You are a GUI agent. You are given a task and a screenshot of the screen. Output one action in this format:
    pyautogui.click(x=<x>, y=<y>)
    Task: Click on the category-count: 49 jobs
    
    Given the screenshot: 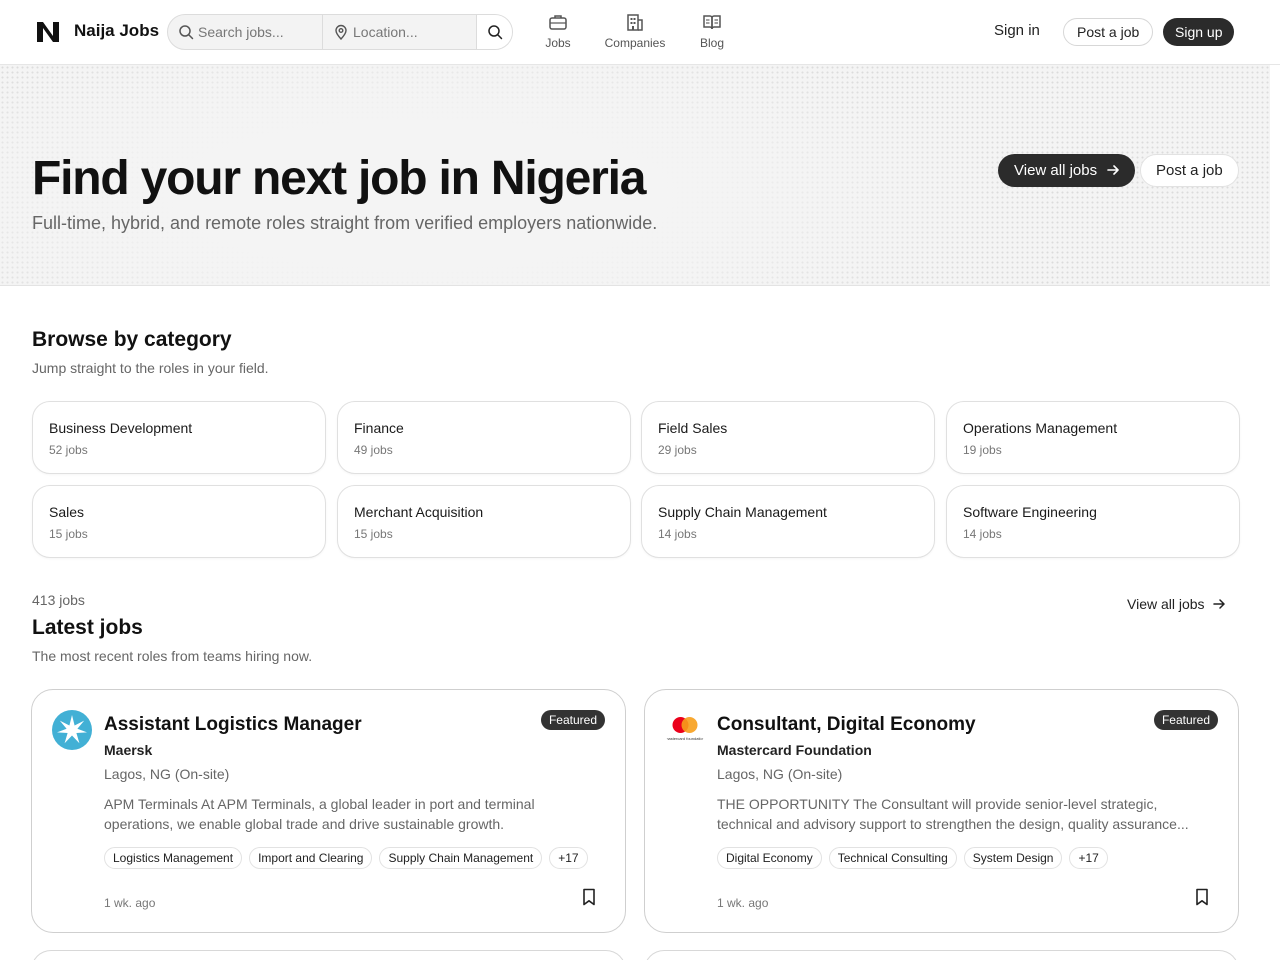 What is the action you would take?
    pyautogui.click(x=373, y=450)
    